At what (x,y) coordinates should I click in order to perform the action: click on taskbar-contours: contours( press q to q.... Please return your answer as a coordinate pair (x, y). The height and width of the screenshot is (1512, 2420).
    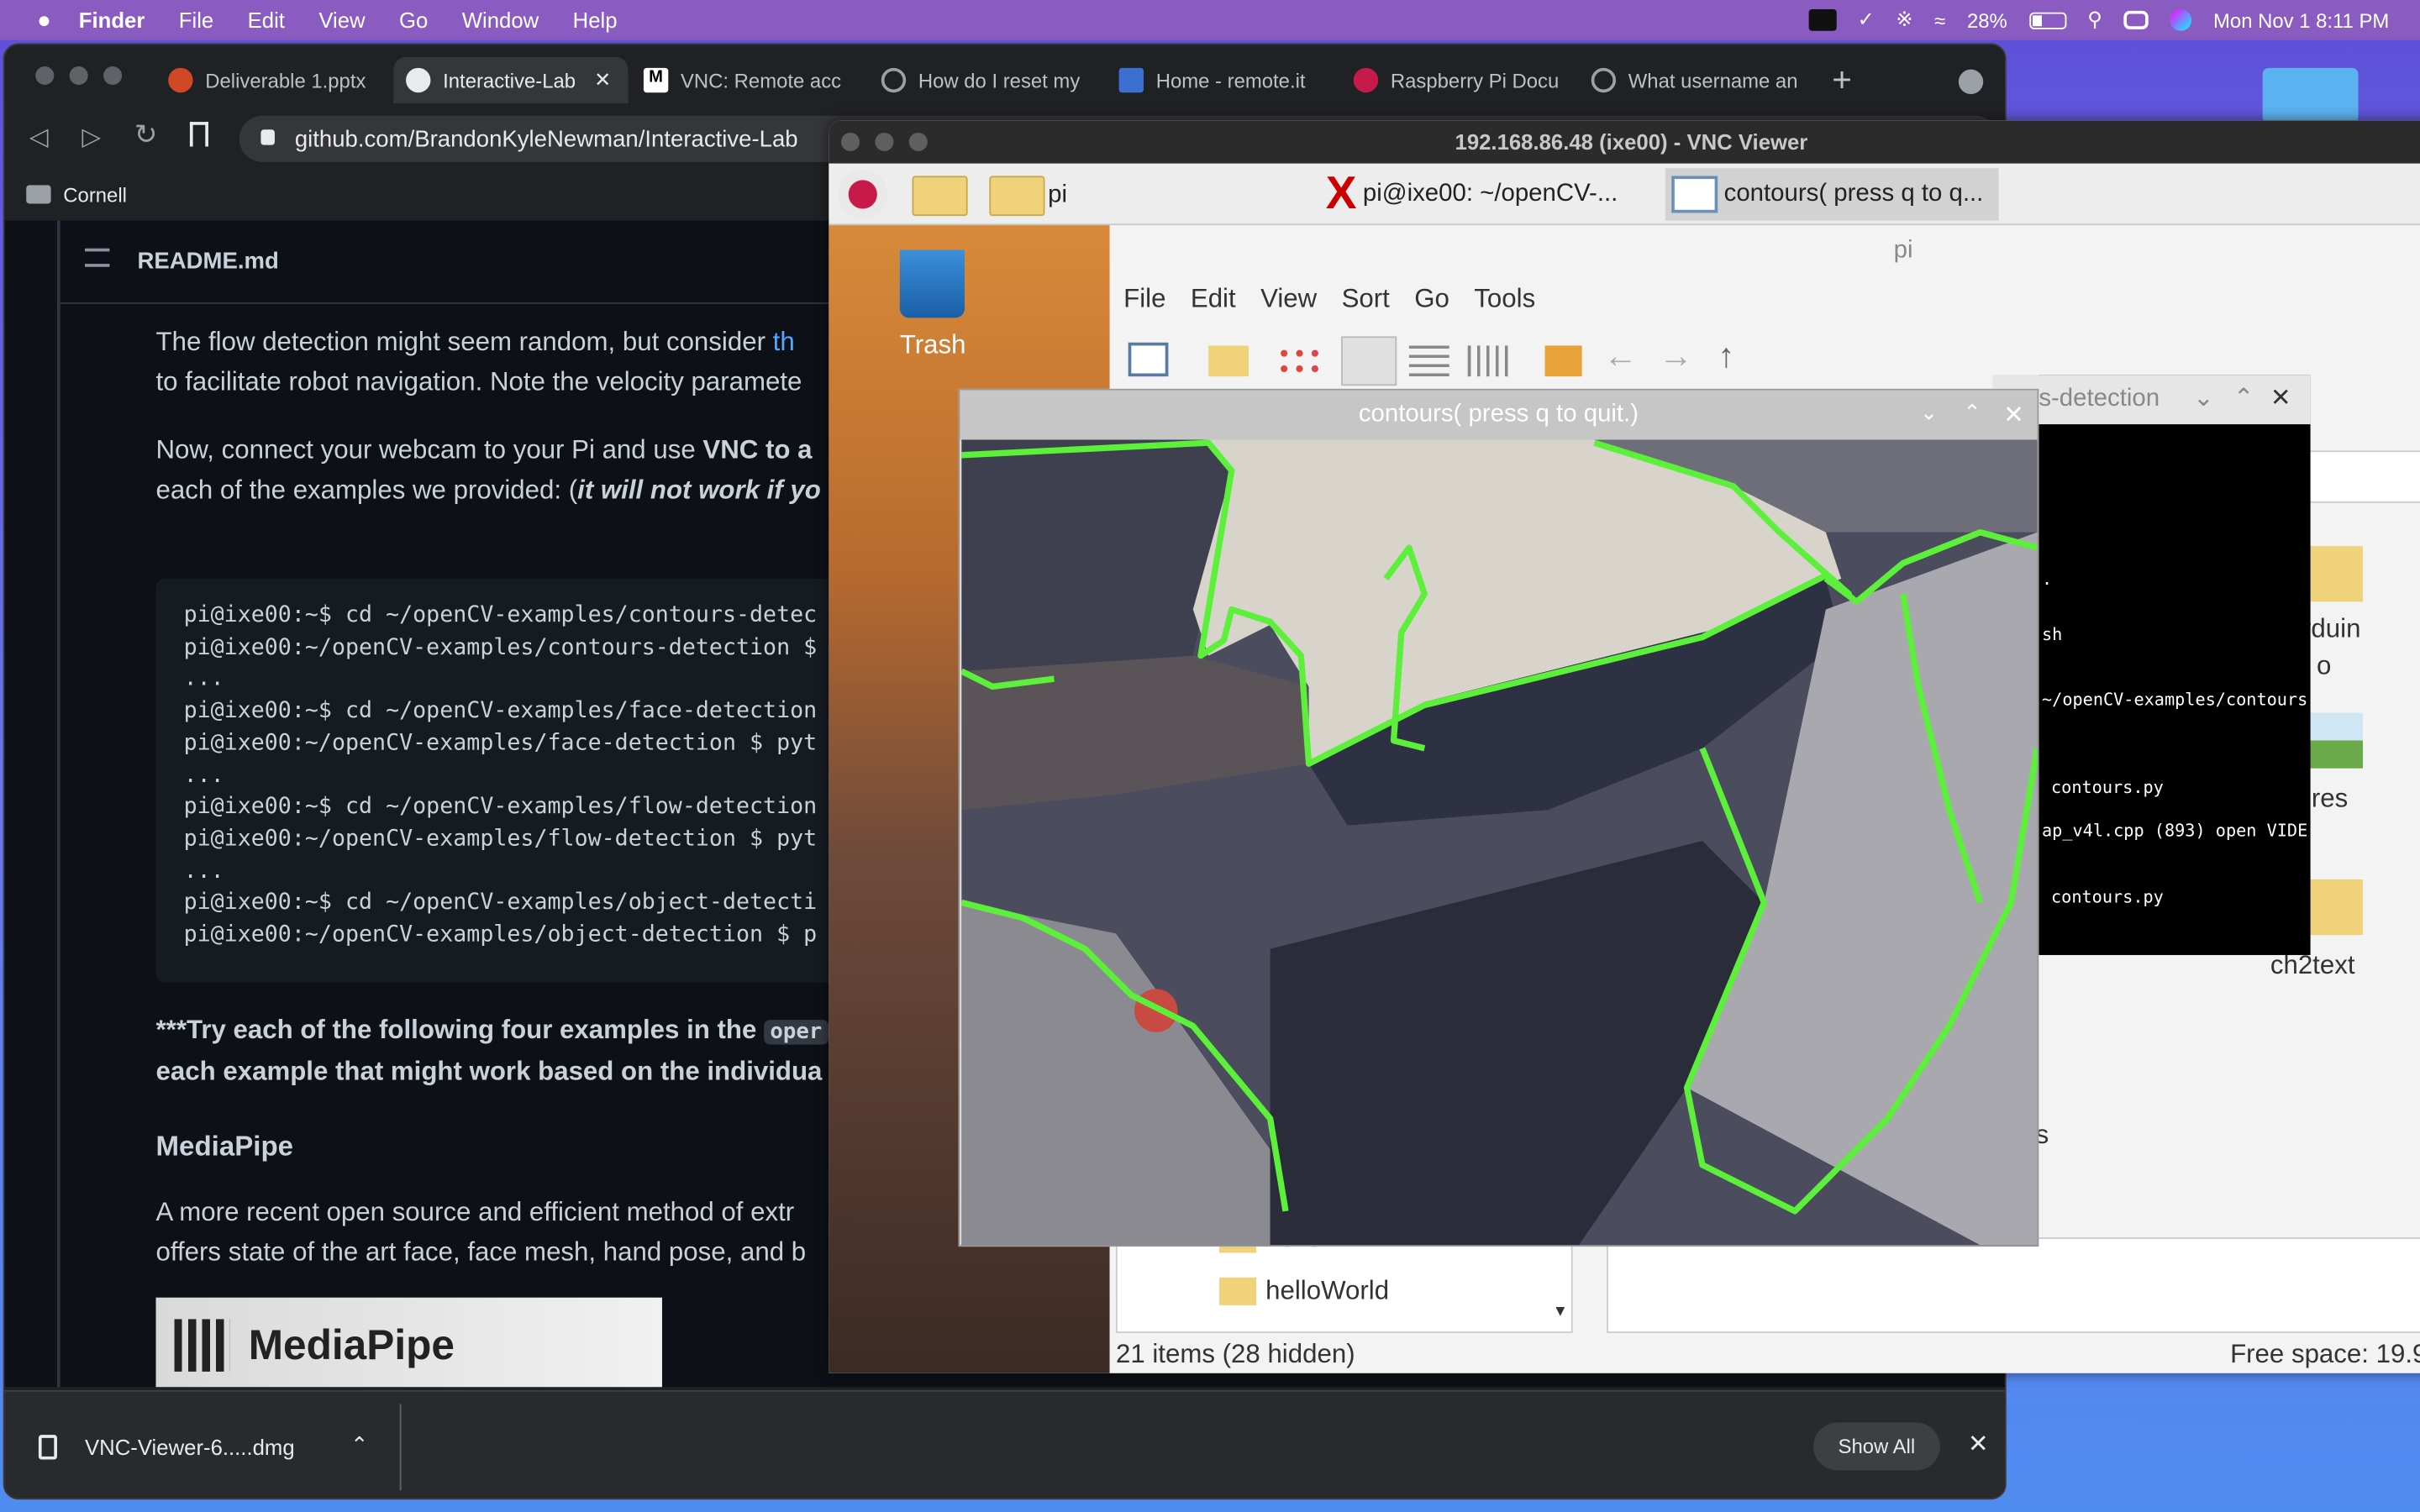
    Looking at the image, I should click on (1832, 194).